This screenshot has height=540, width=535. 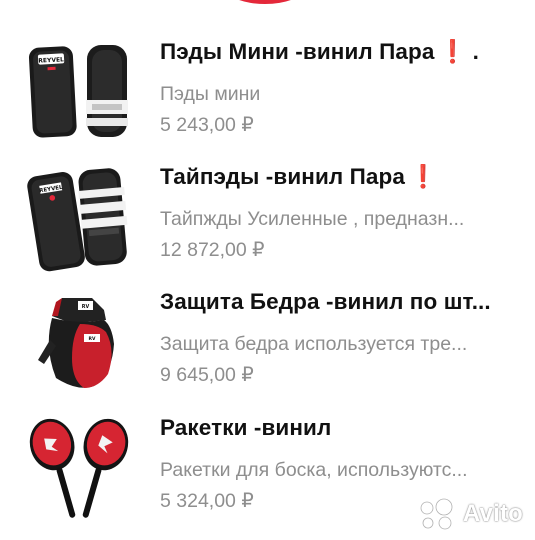 I want to click on avito-logo-icon, so click(x=436, y=514).